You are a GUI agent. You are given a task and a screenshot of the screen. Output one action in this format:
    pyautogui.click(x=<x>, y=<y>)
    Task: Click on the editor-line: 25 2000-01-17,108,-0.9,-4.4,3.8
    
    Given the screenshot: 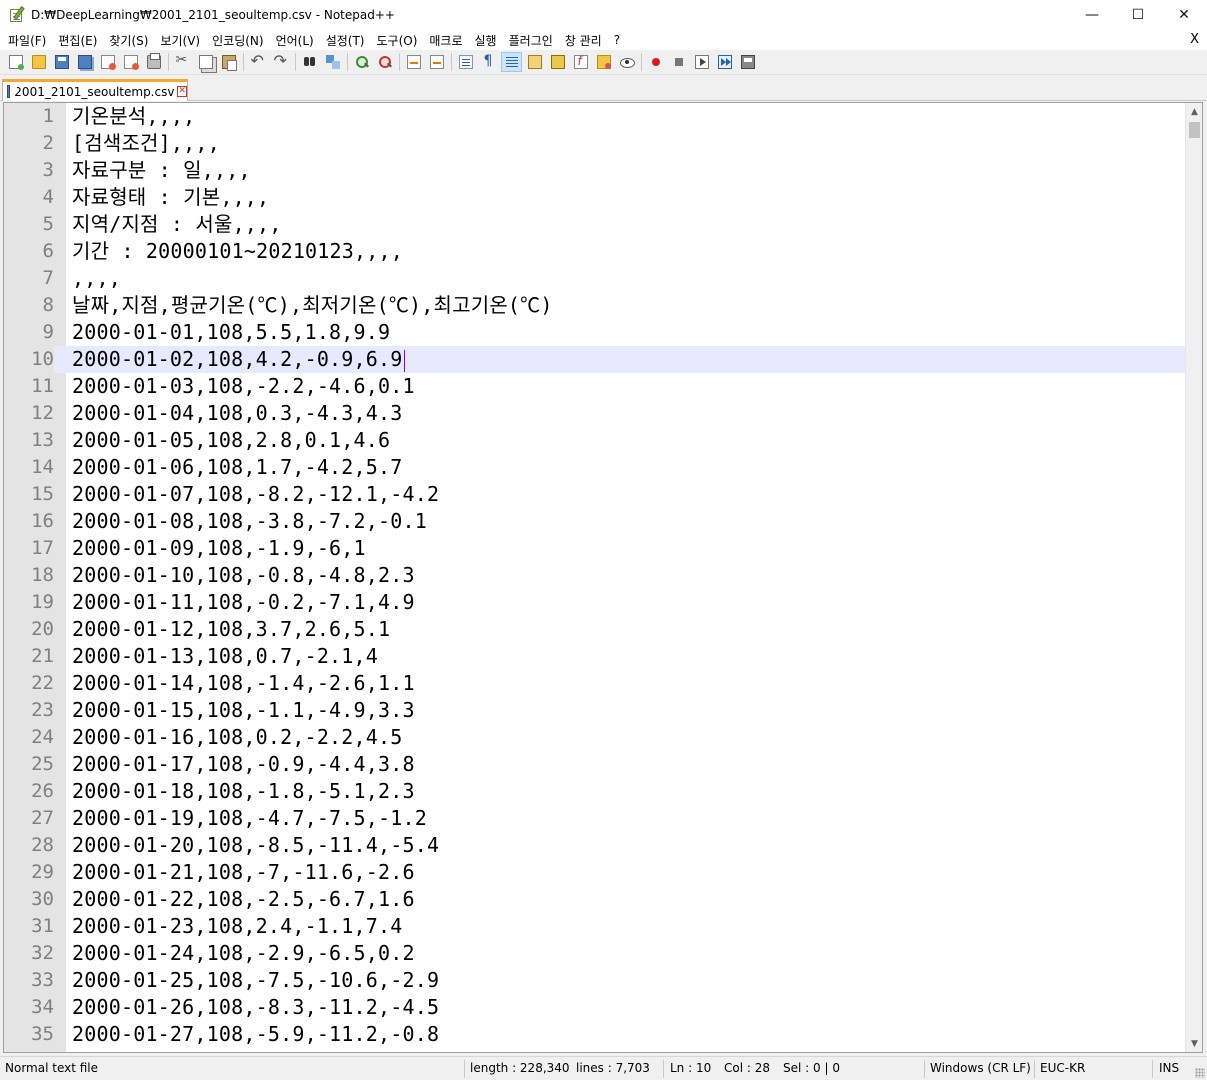 What is the action you would take?
    pyautogui.click(x=594, y=764)
    